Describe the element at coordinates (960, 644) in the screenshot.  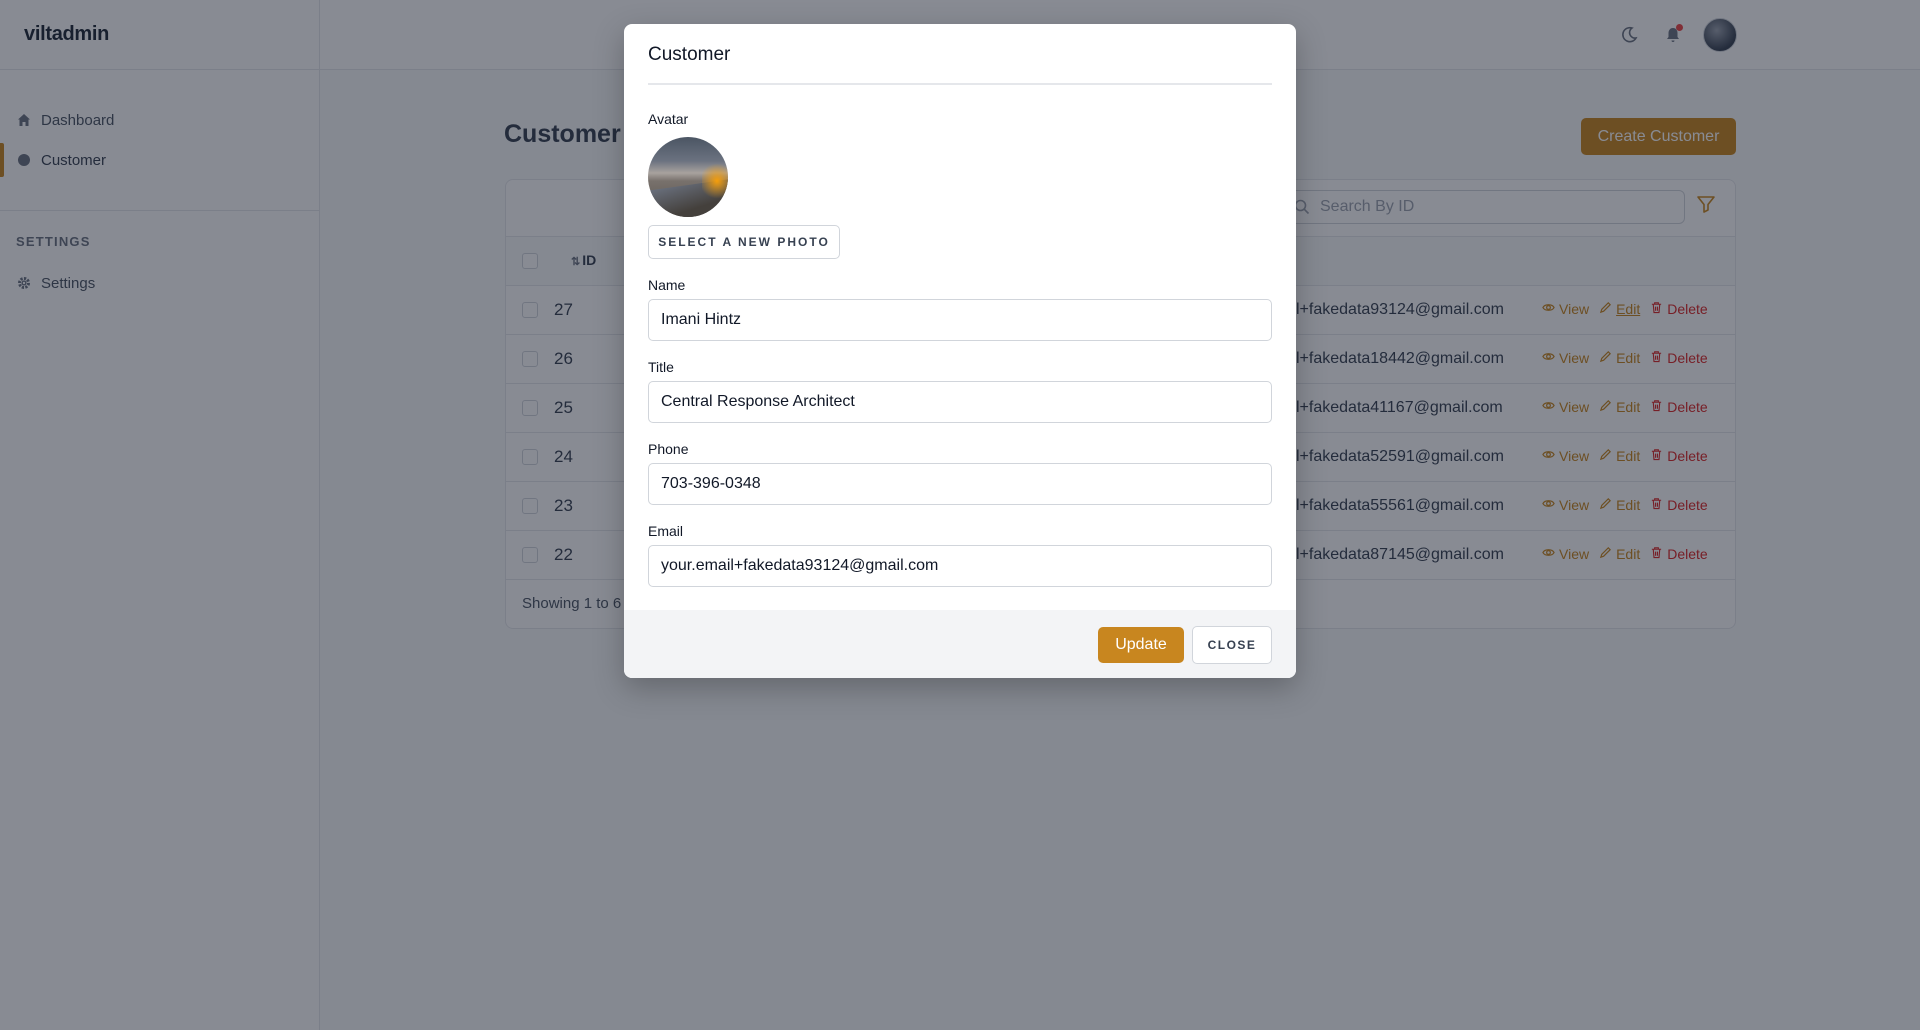
I see `modal-footer: Update CLOSE` at that location.